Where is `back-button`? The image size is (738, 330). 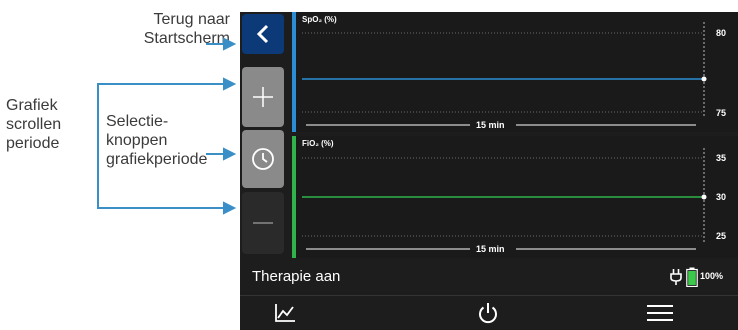
back-button is located at coordinates (263, 34).